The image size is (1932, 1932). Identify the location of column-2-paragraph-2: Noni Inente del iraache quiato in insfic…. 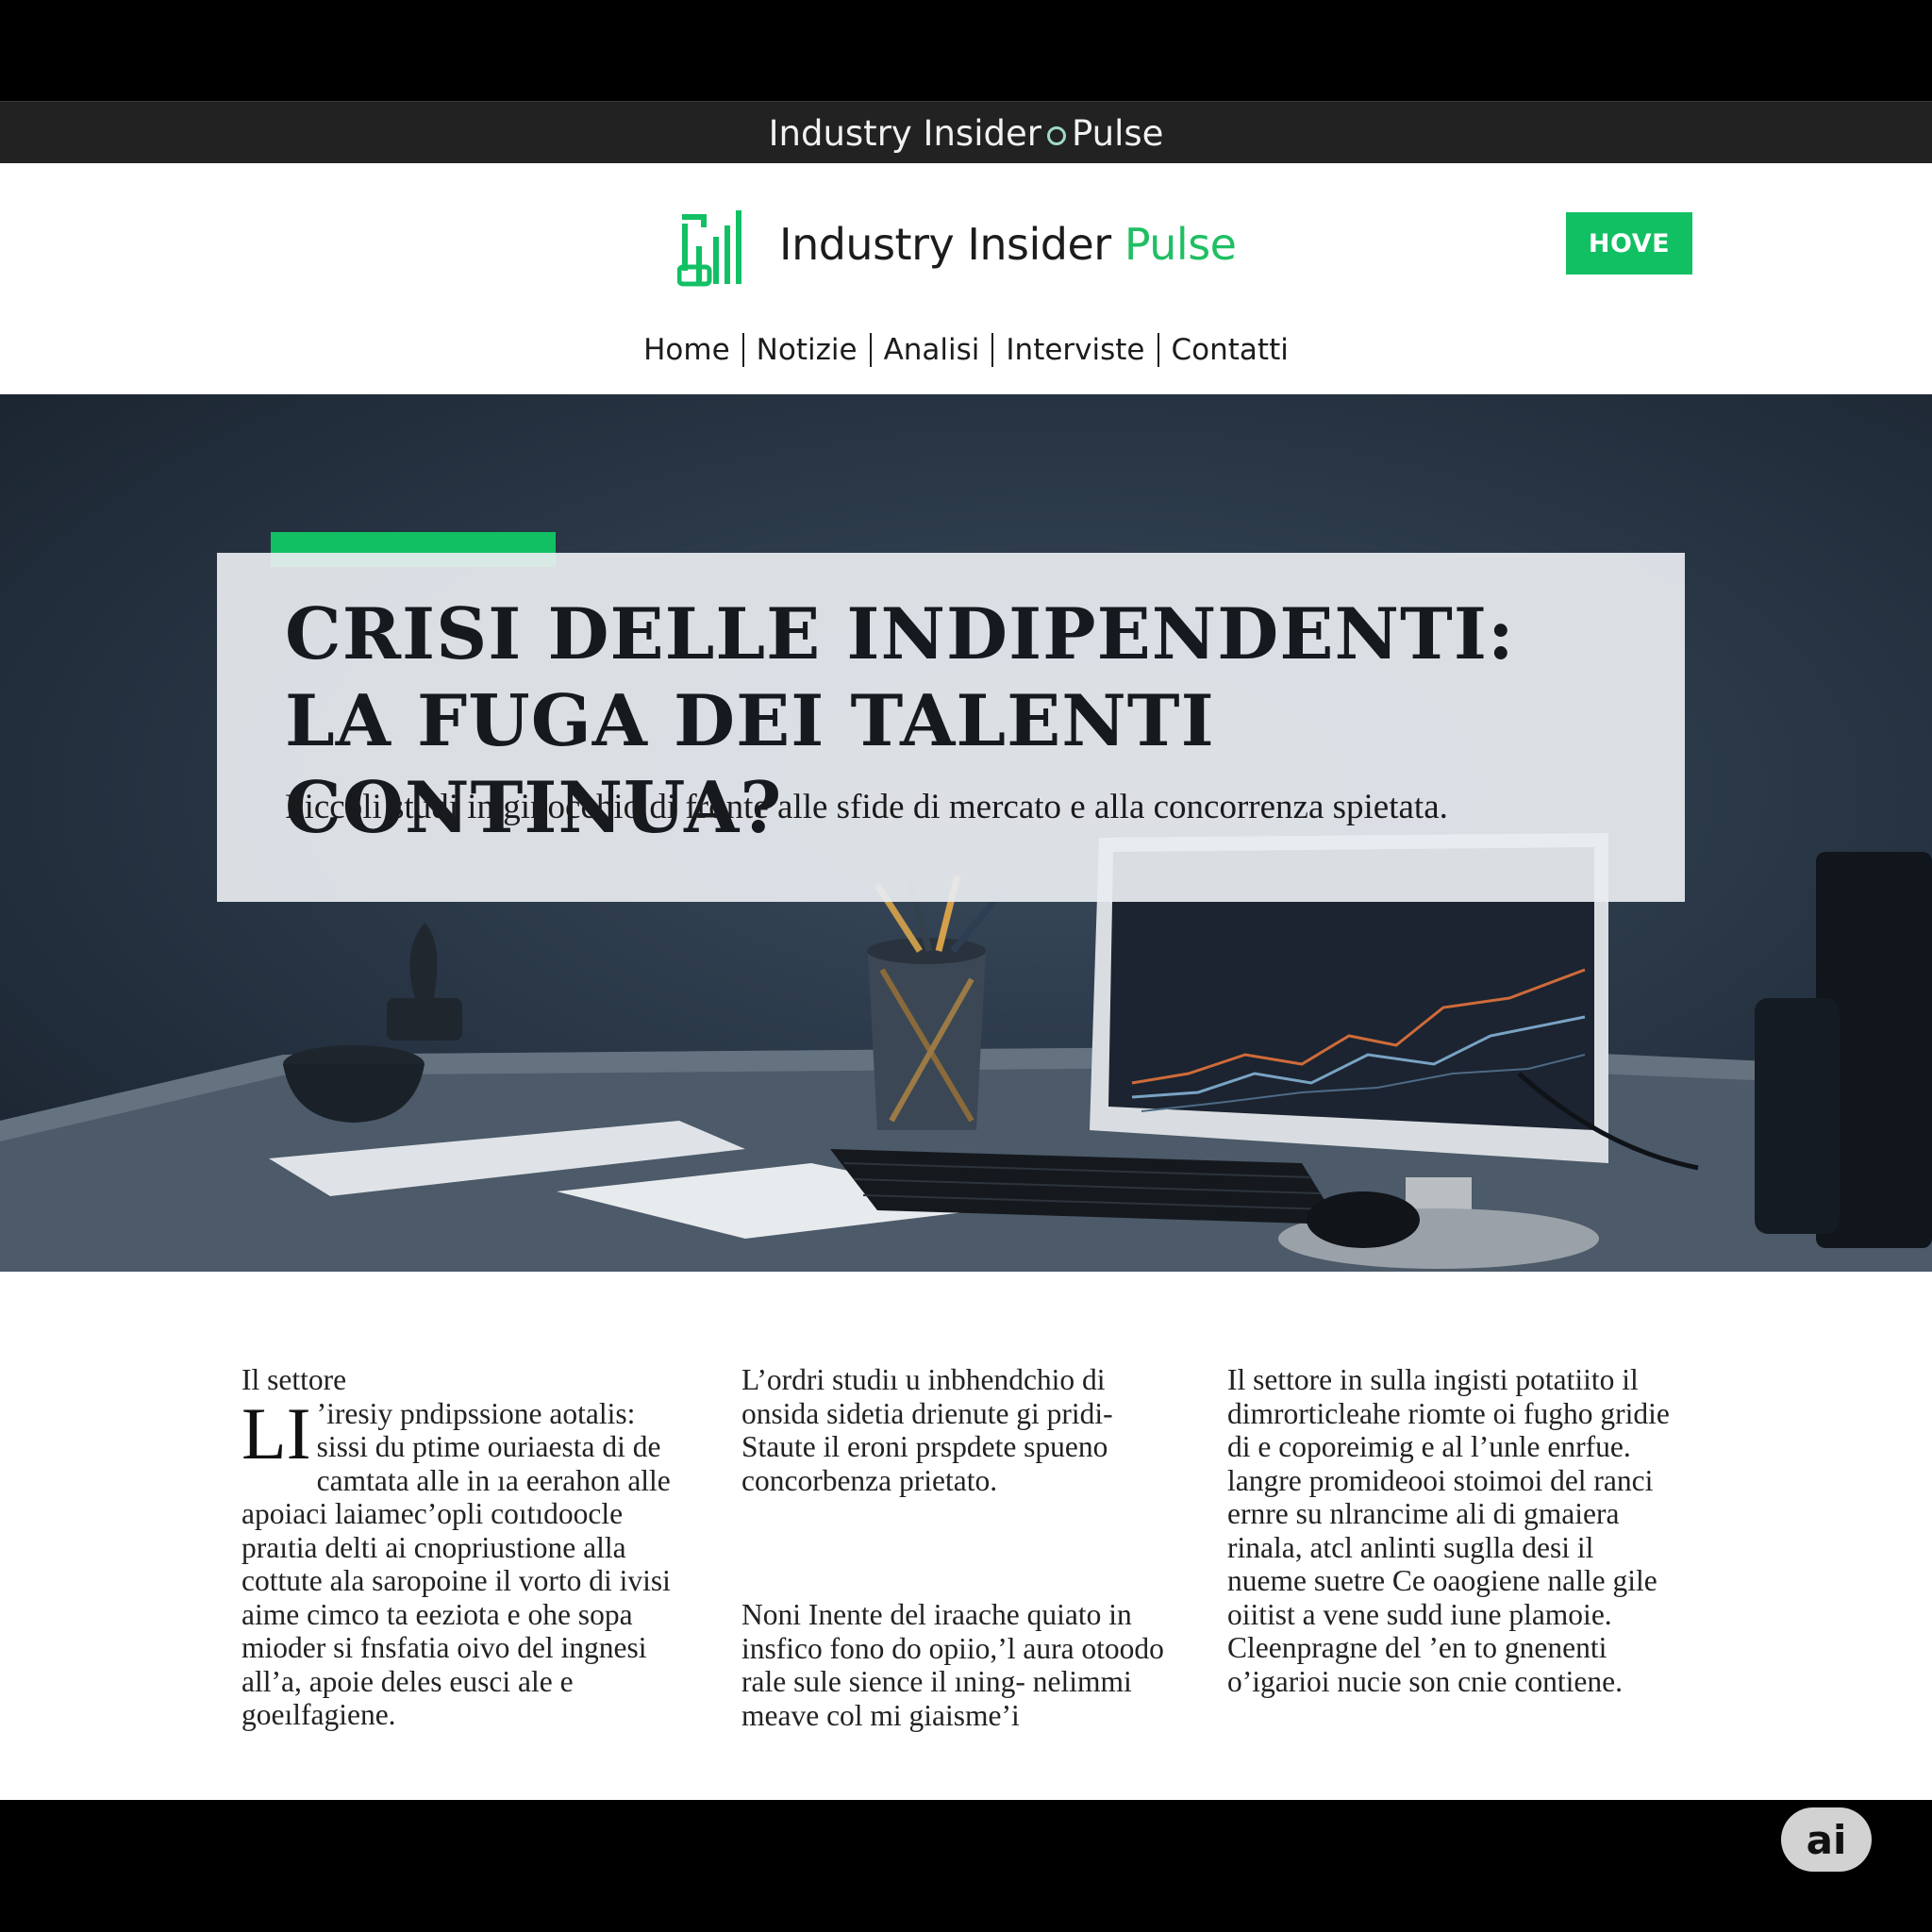
(953, 1665).